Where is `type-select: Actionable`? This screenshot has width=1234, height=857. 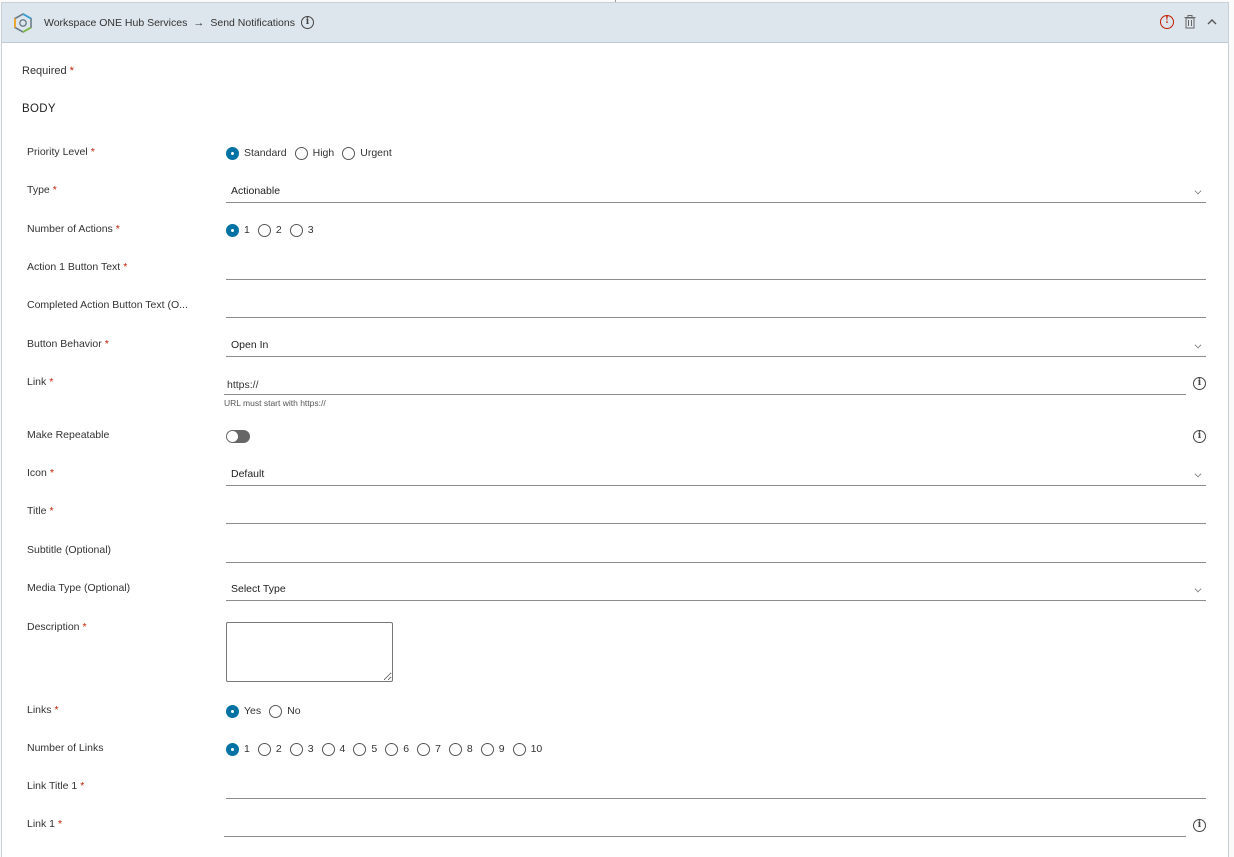 type-select: Actionable is located at coordinates (716, 191).